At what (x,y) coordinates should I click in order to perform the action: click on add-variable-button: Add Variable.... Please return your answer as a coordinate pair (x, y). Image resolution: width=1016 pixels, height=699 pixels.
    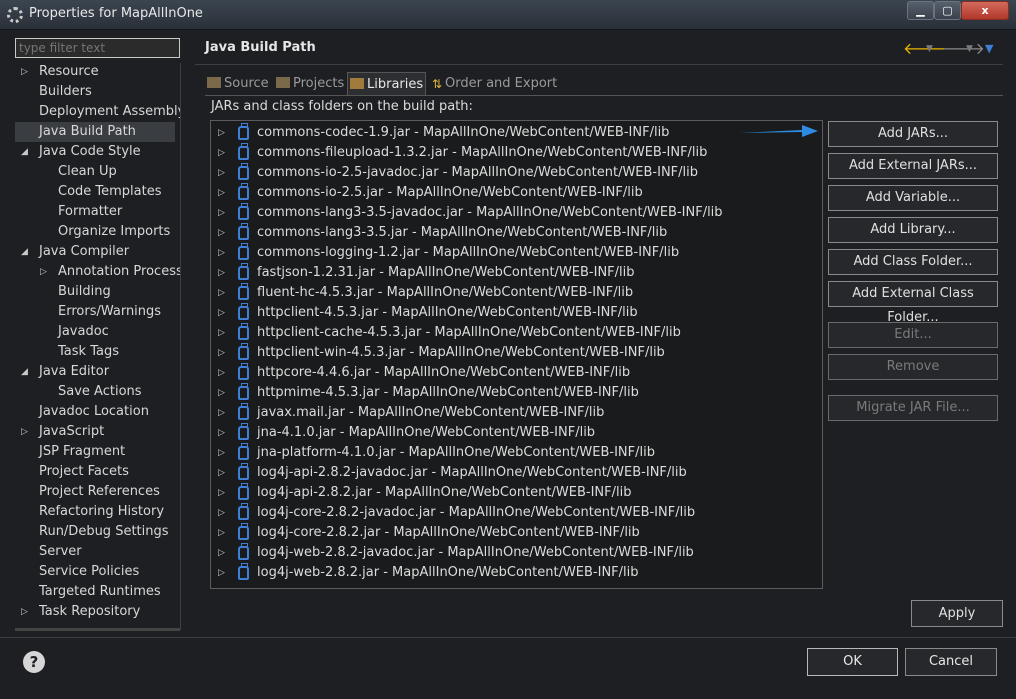
    Looking at the image, I should click on (913, 198).